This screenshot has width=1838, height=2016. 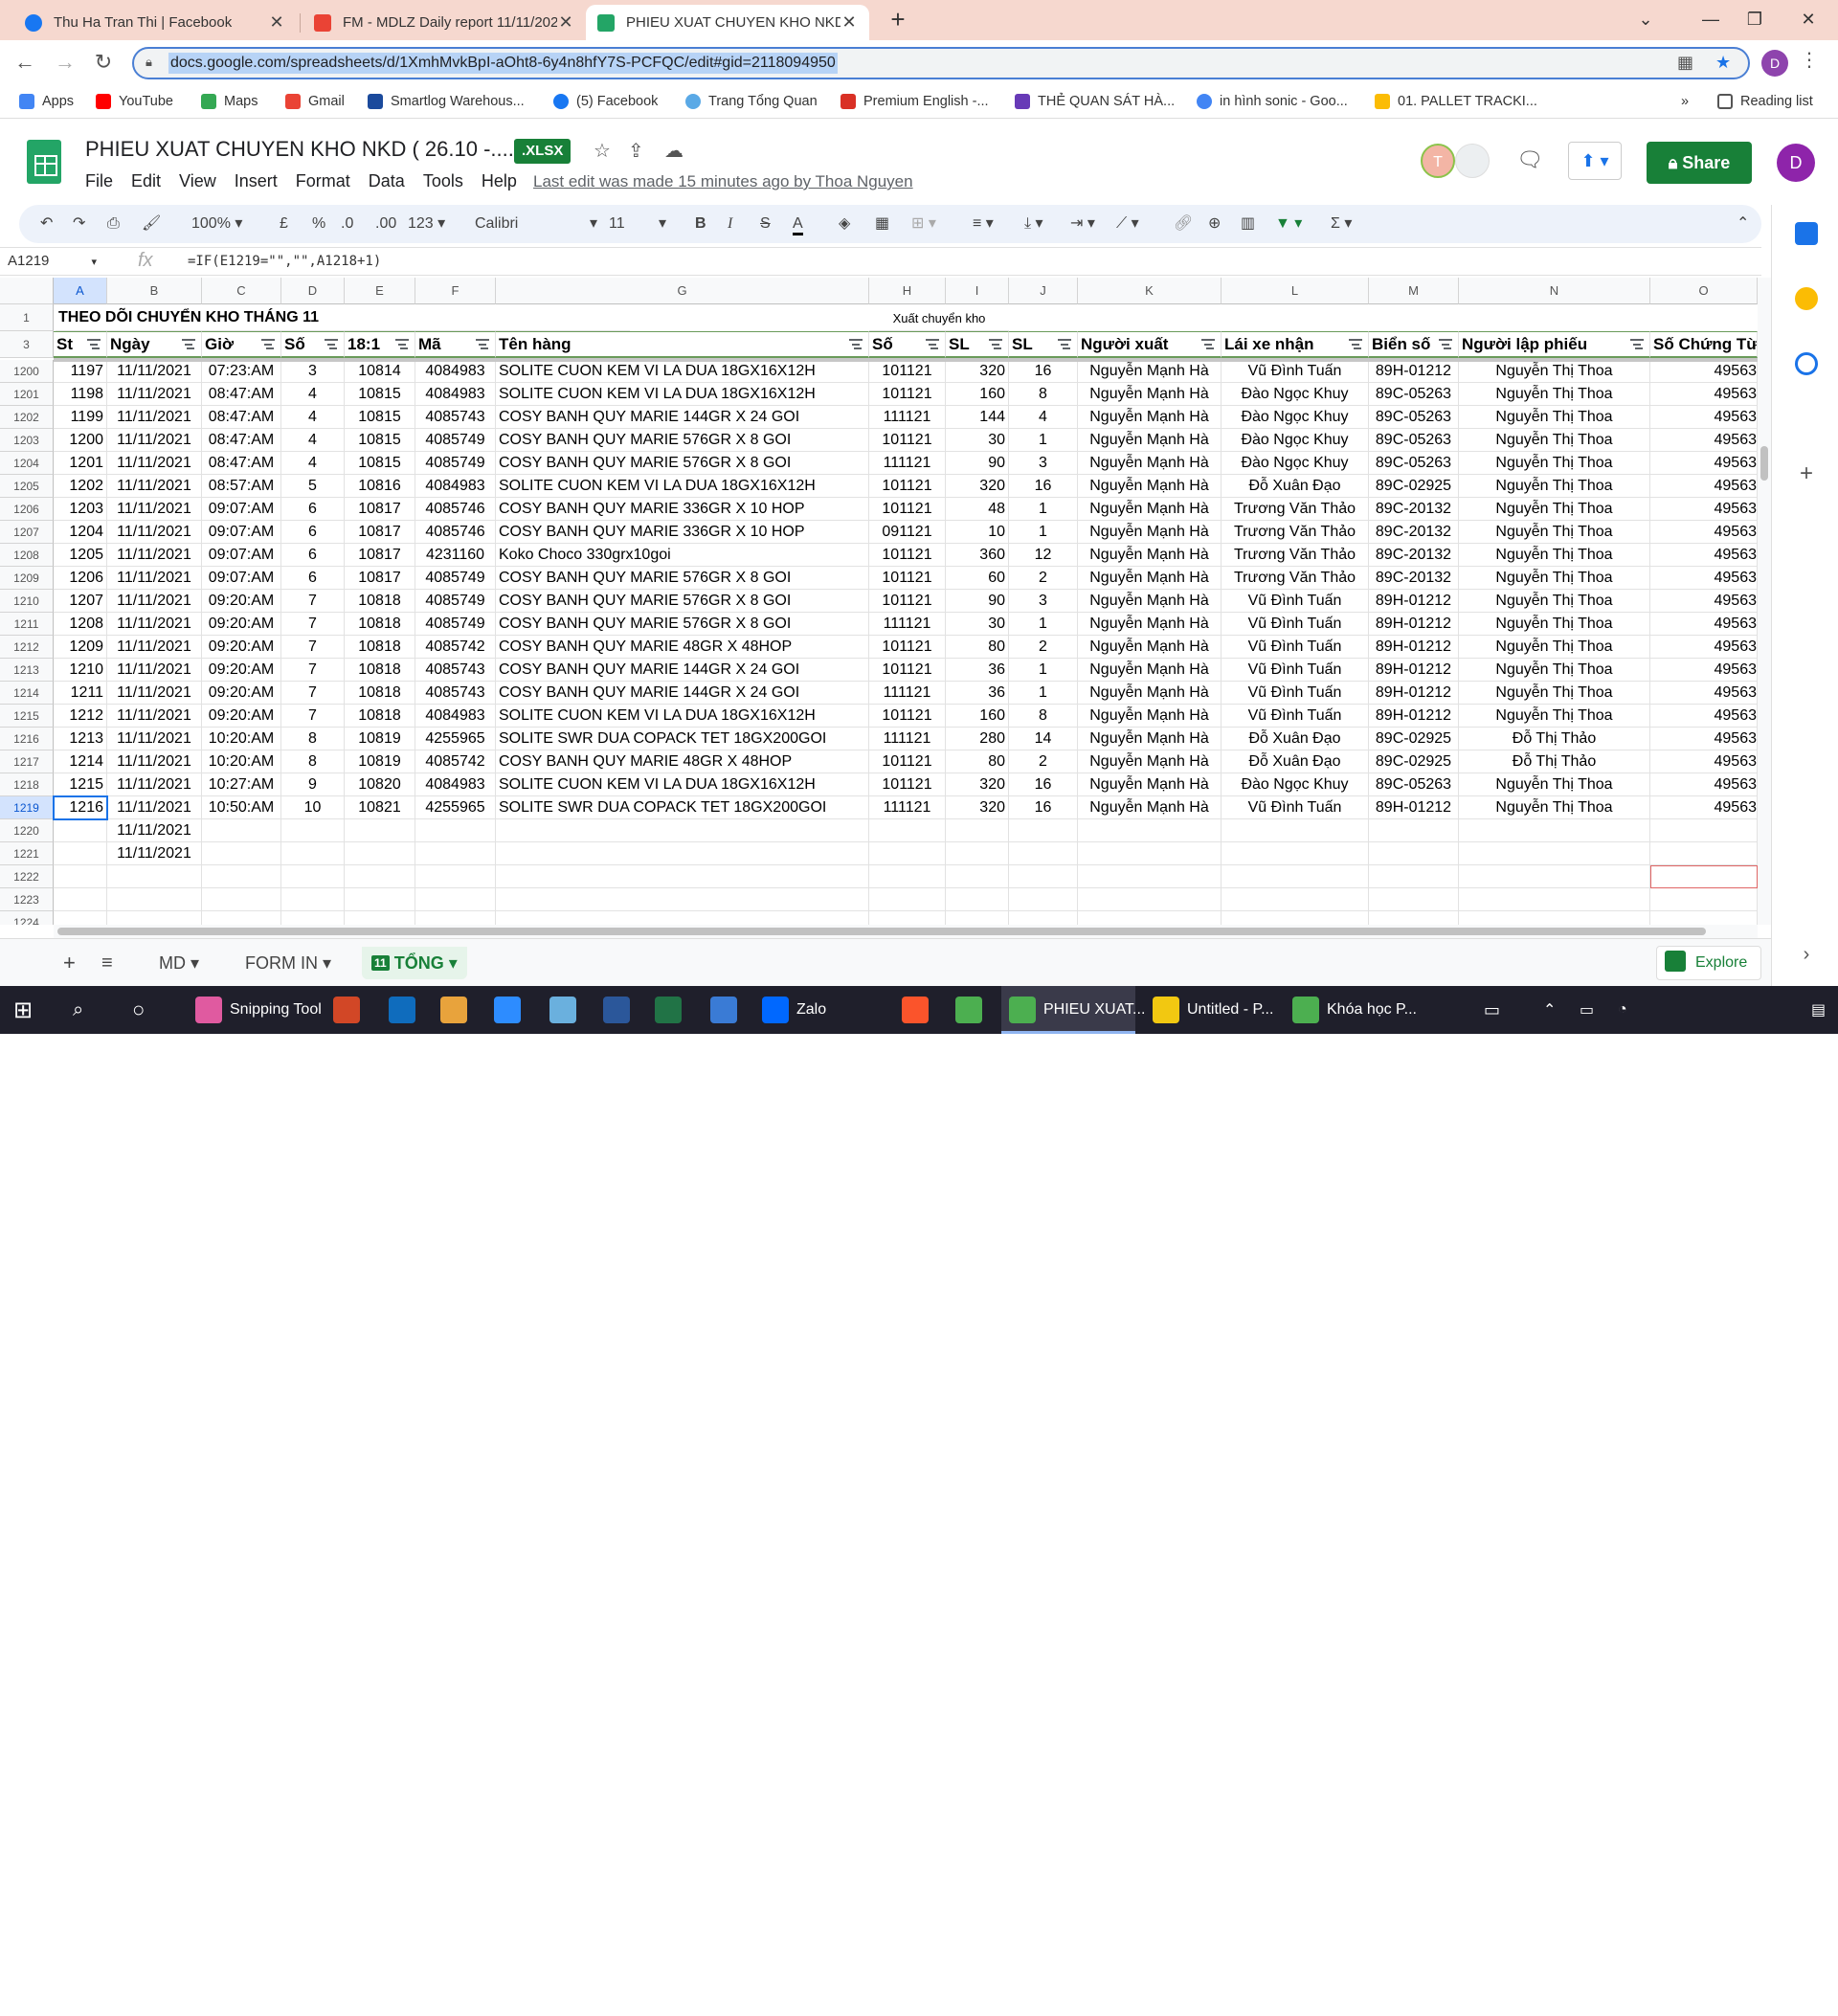 What do you see at coordinates (313, 647) in the screenshot?
I see `table-cell: 7` at bounding box center [313, 647].